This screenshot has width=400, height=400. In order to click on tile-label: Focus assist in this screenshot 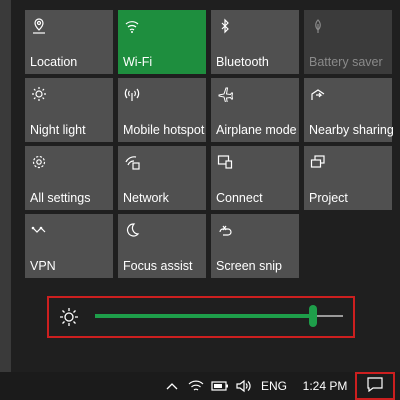, I will do `click(158, 266)`.